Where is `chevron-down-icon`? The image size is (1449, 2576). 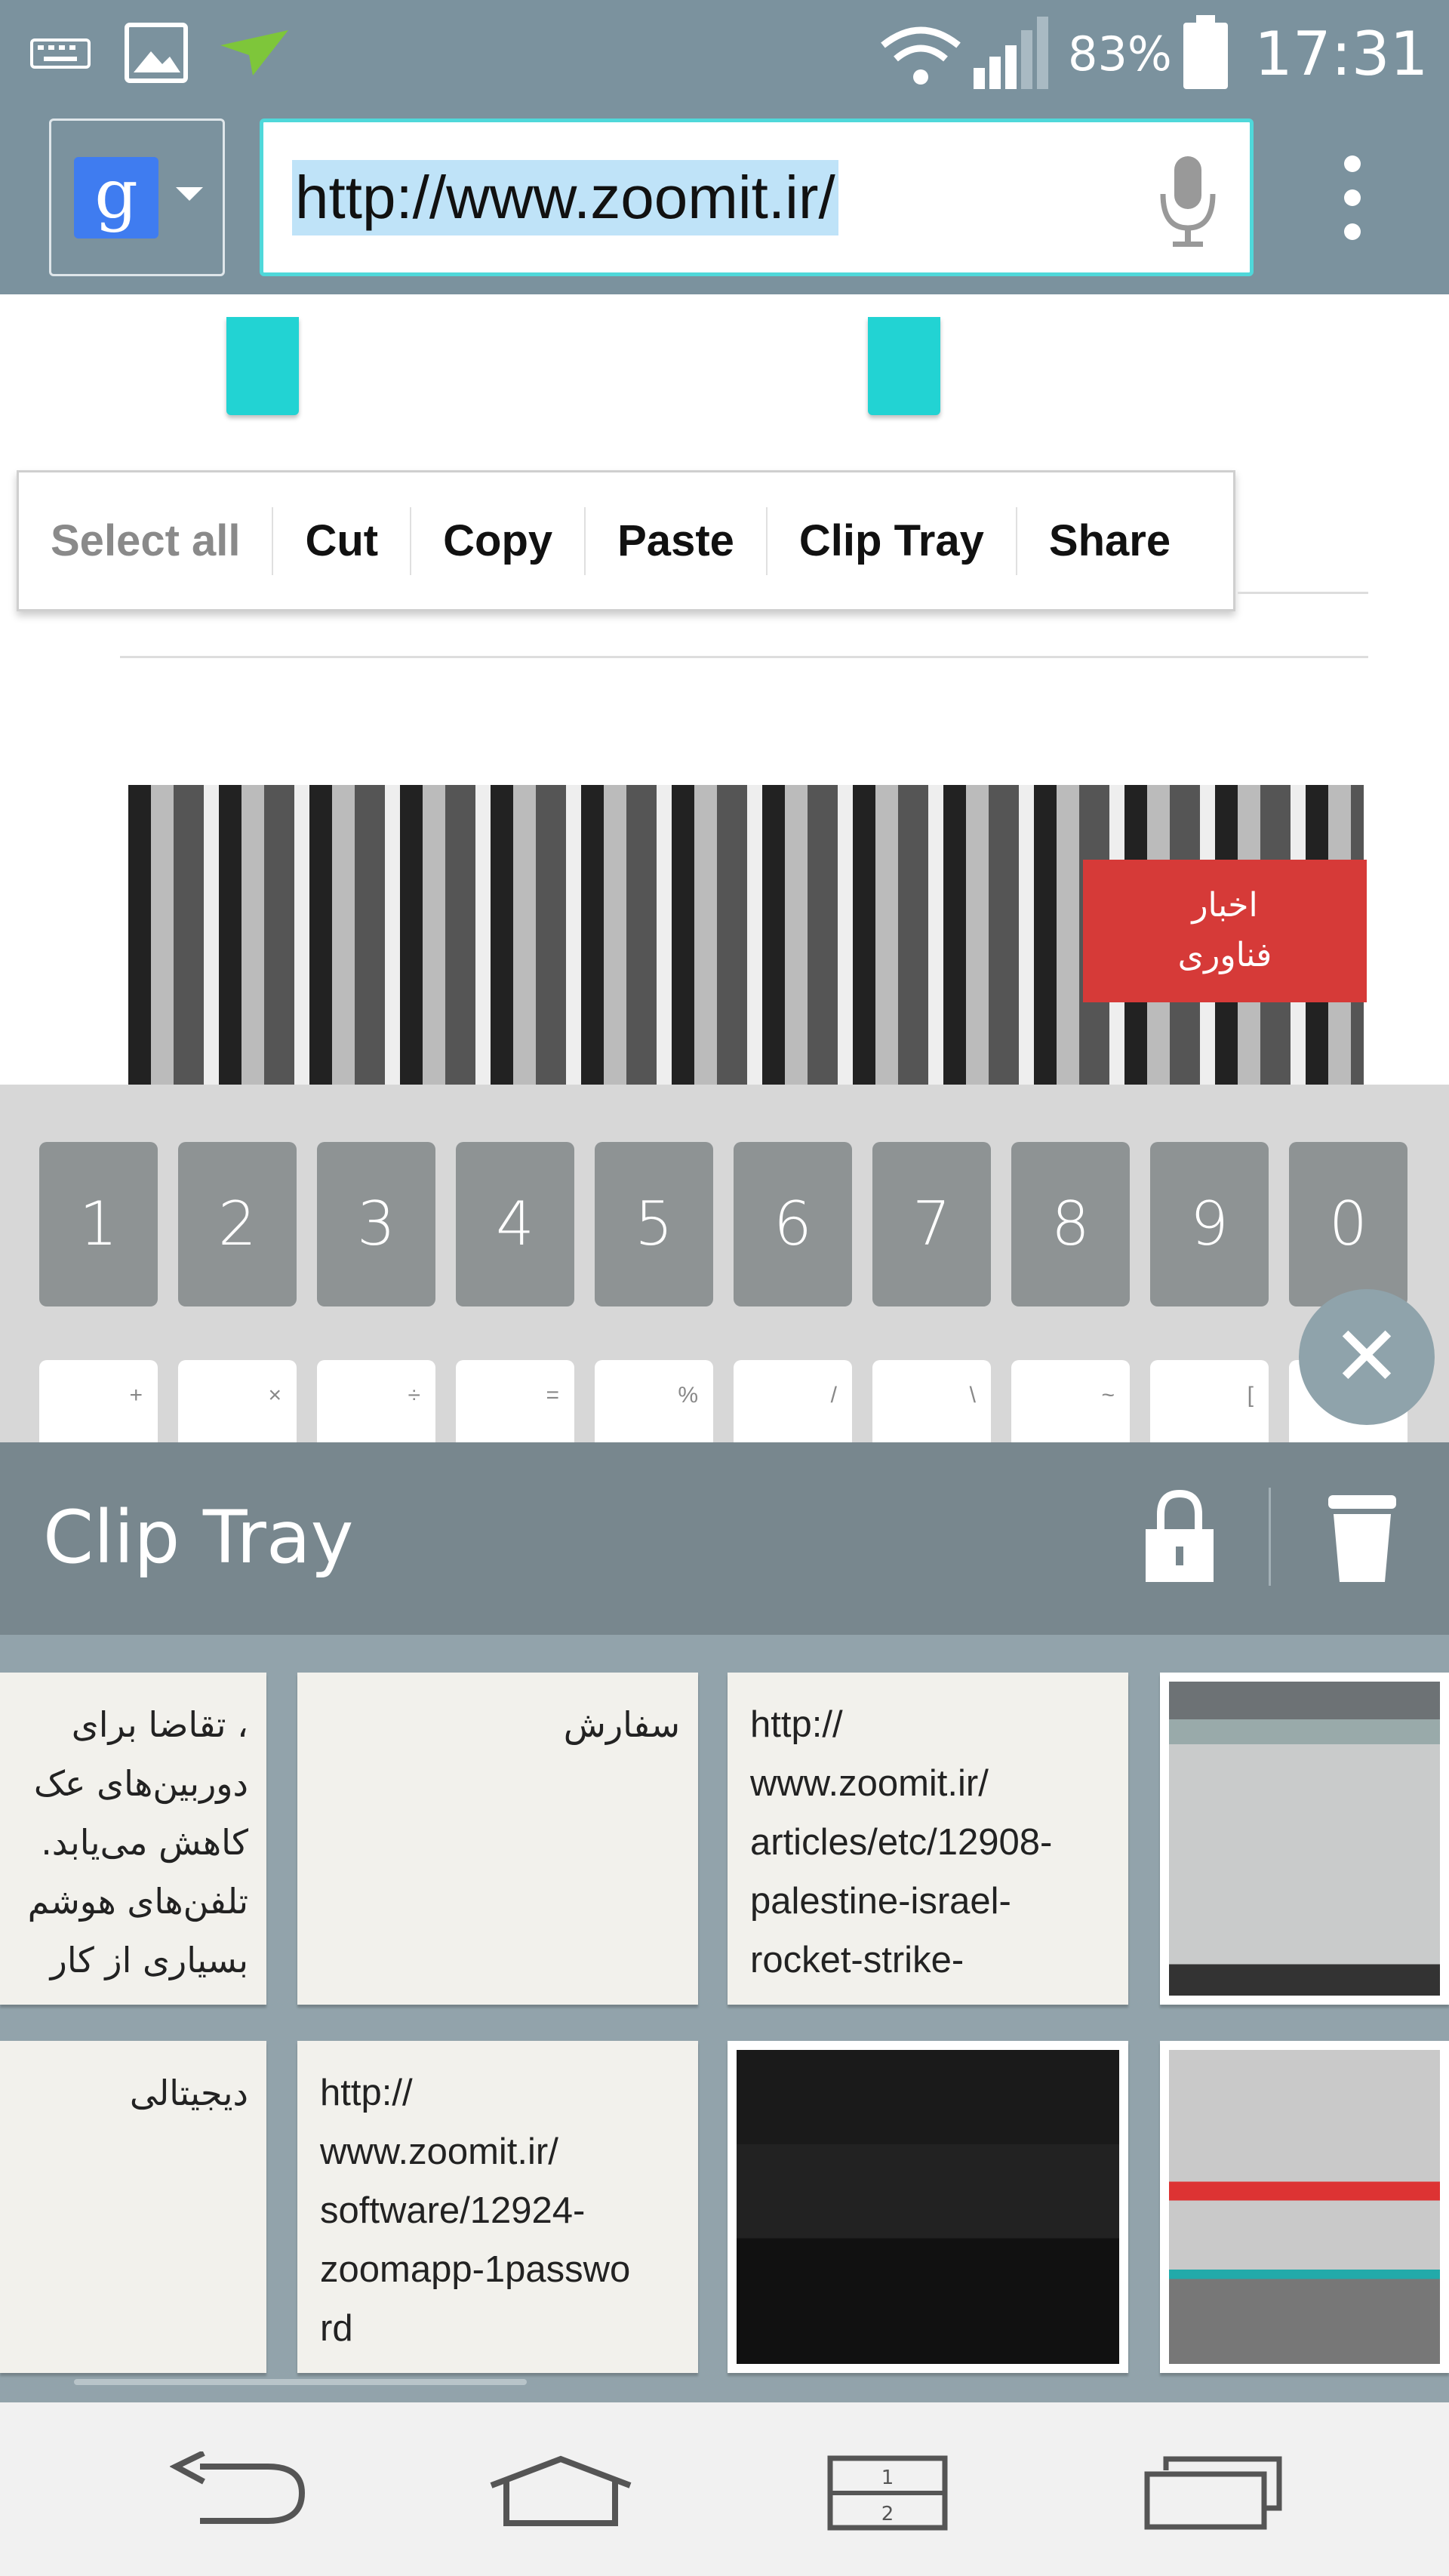 chevron-down-icon is located at coordinates (189, 194).